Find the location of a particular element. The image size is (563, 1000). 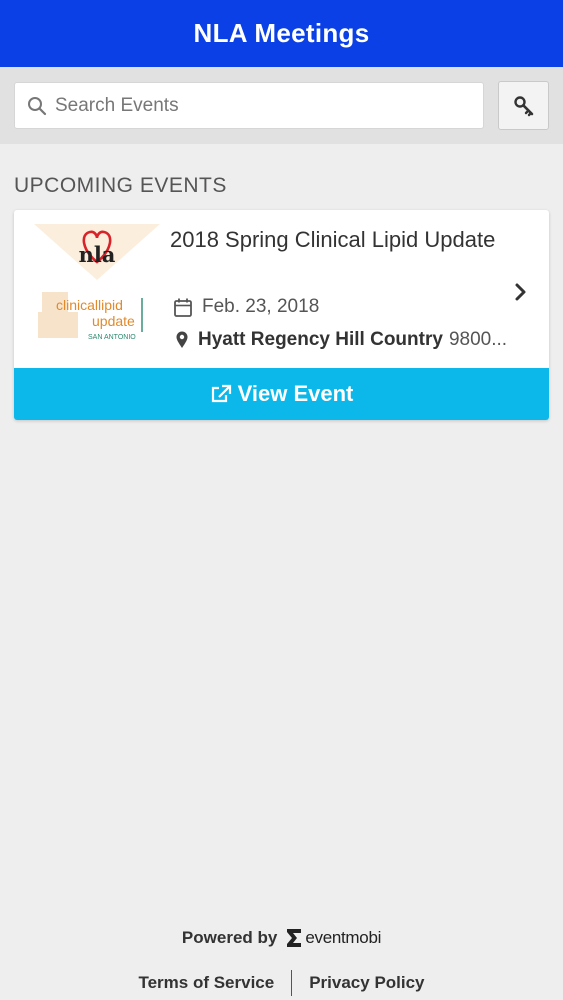

view-event-button: View Event is located at coordinates (281, 394).